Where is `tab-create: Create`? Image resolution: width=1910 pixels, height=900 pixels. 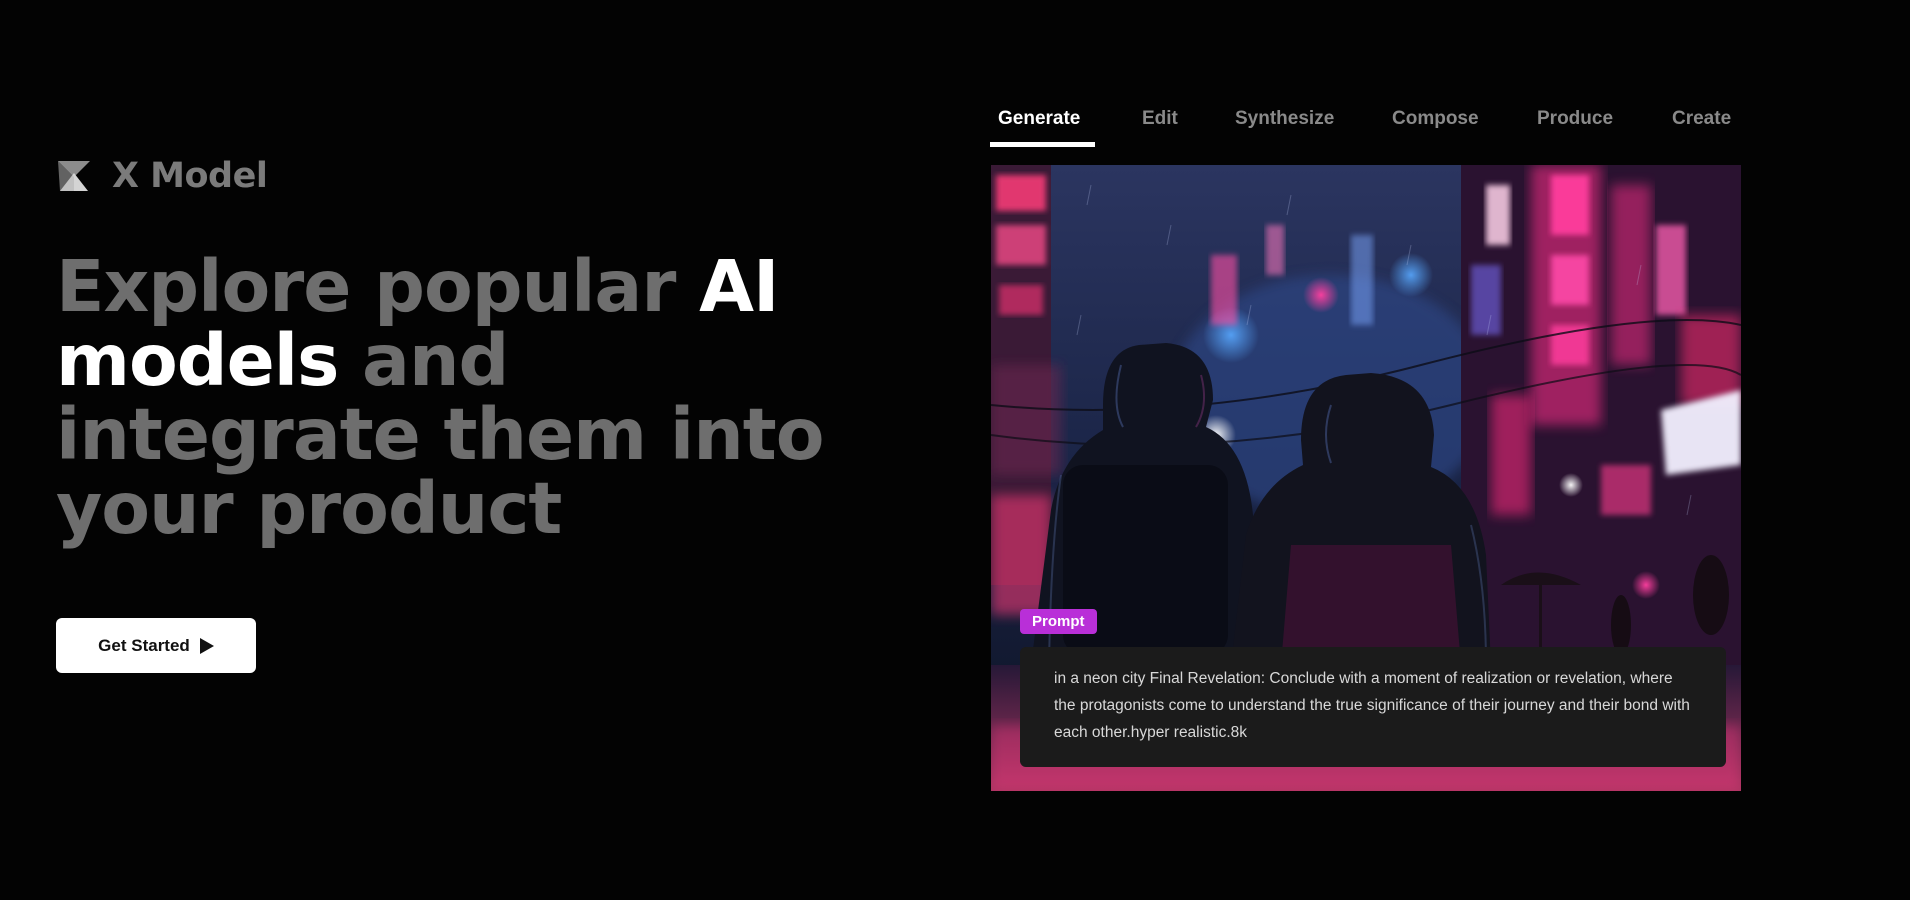 tab-create: Create is located at coordinates (1701, 119).